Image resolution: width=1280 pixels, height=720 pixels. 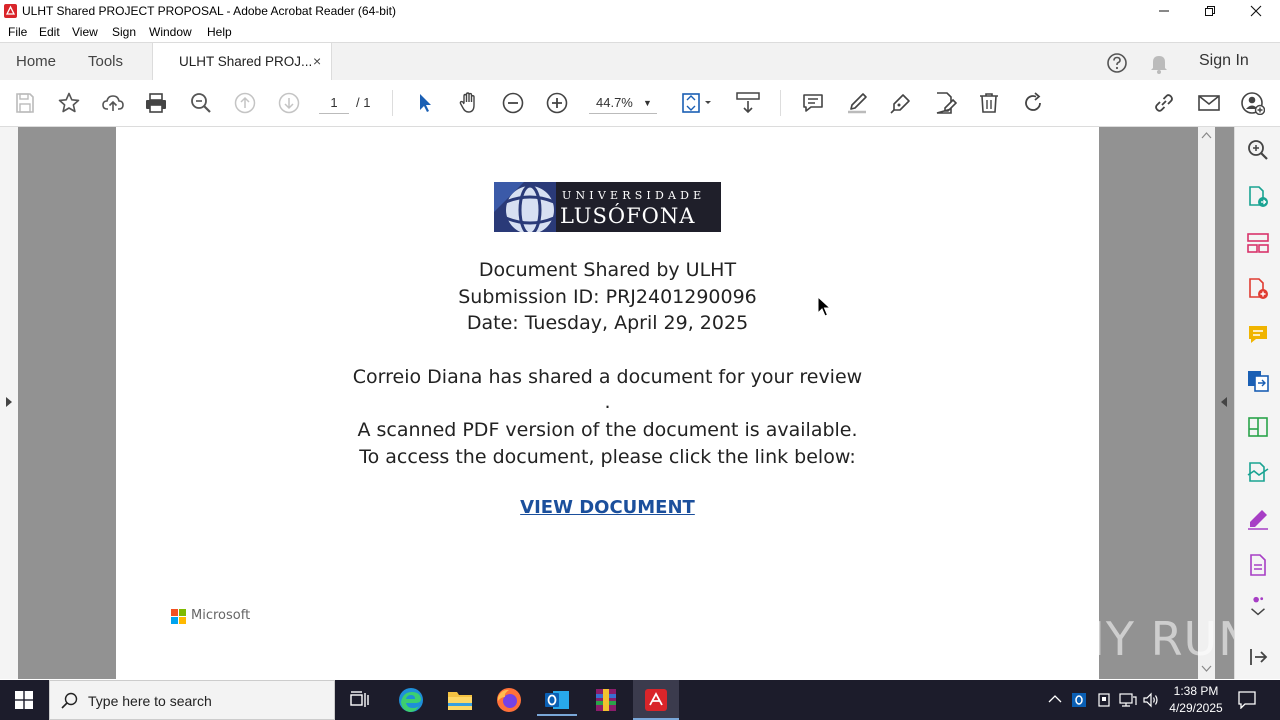 What do you see at coordinates (1258, 381) in the screenshot?
I see `combine-files-tool-button` at bounding box center [1258, 381].